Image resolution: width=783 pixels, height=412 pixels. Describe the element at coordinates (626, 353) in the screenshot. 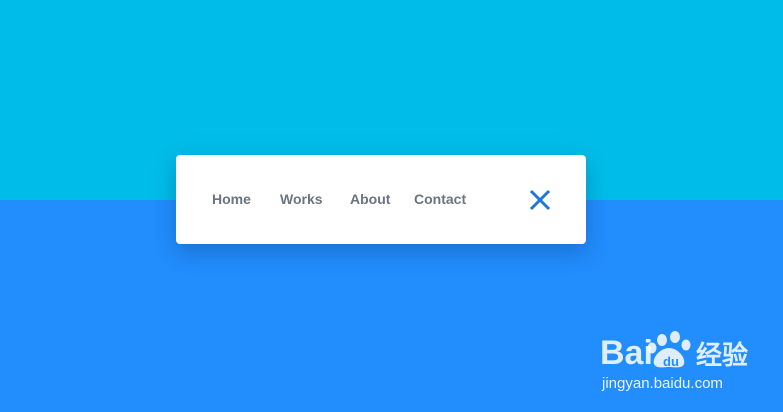

I see `svg-text: Bai` at that location.